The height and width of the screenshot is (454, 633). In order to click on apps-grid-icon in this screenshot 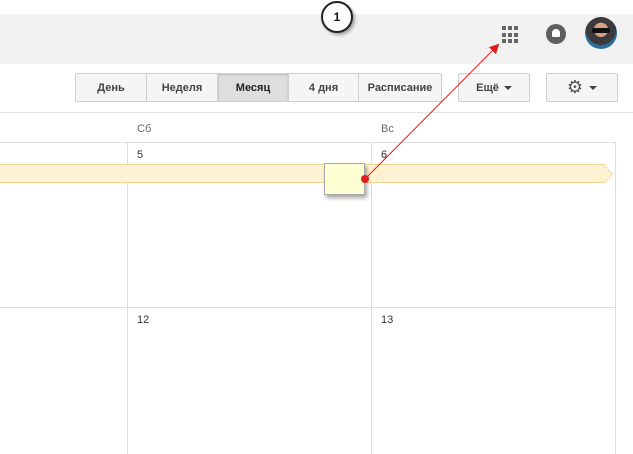, I will do `click(511, 35)`.